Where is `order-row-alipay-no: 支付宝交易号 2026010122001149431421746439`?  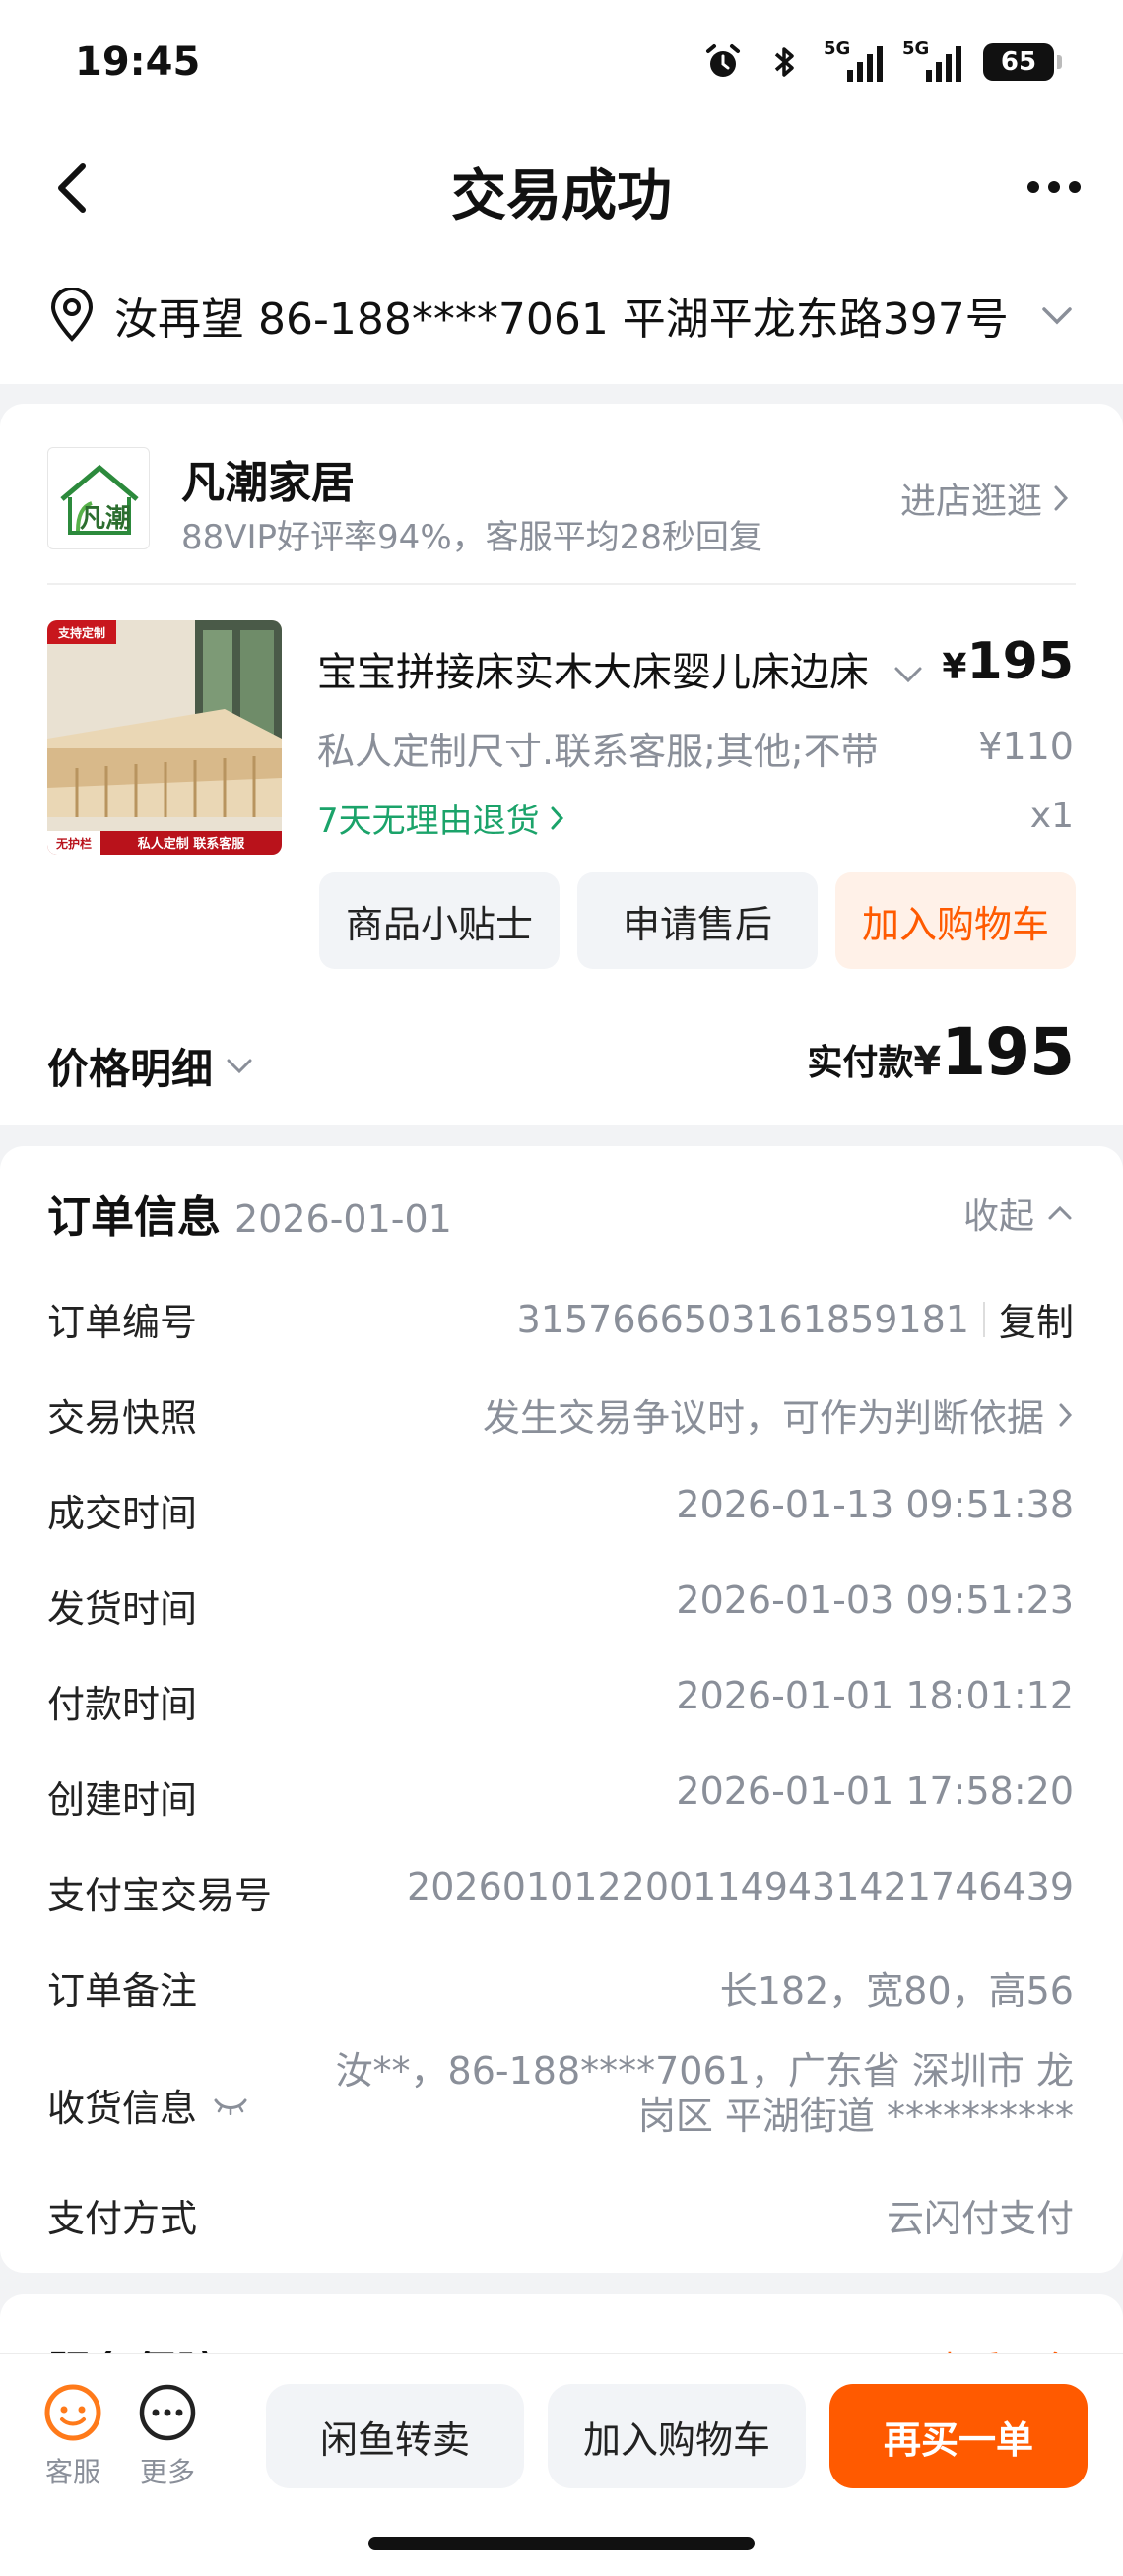
order-row-alipay-no: 支付宝交易号 2026010122001149431421746439 is located at coordinates (560, 1887).